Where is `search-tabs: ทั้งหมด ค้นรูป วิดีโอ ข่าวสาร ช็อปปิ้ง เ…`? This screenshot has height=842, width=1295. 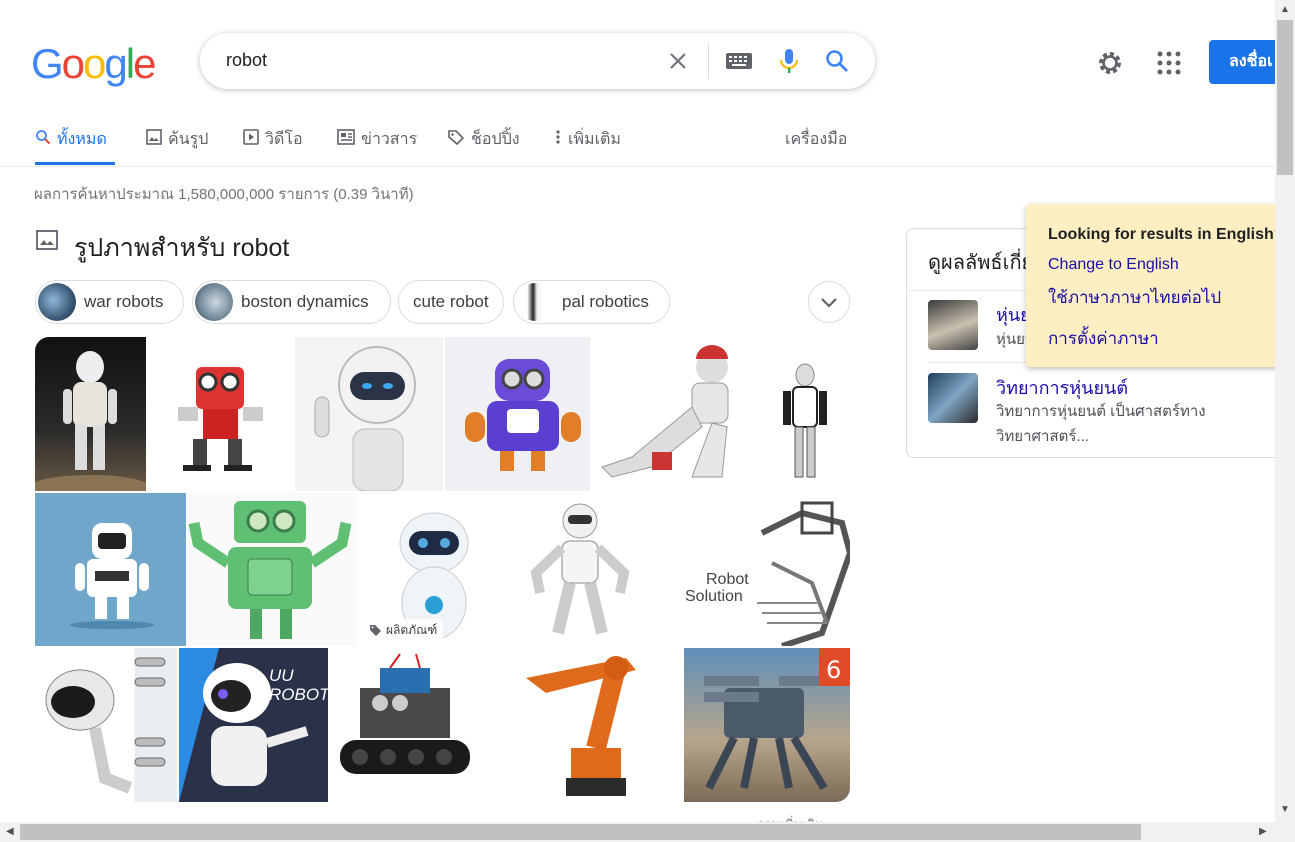 search-tabs: ทั้งหมด ค้นรูป วิดีโอ ข่าวสาร ช็อปปิ้ง เ… is located at coordinates (637, 142).